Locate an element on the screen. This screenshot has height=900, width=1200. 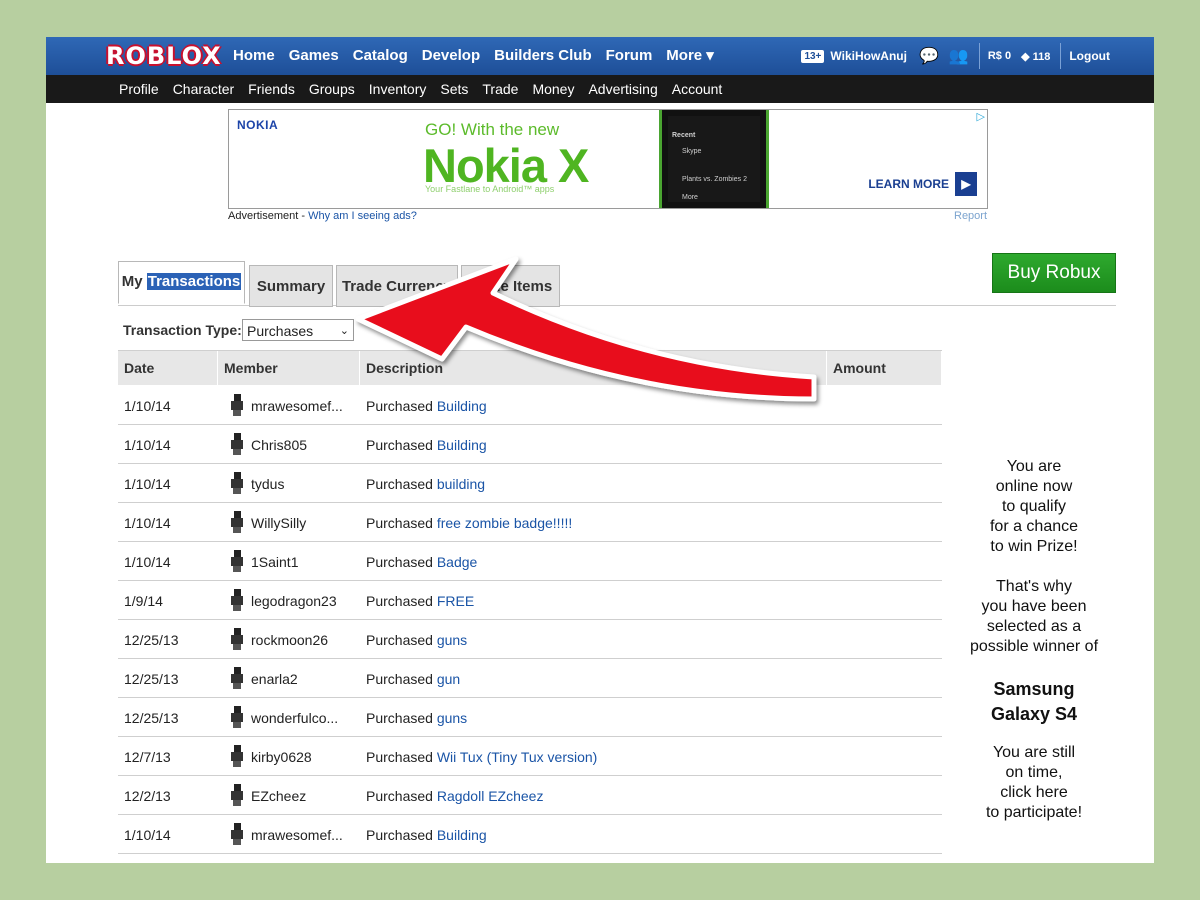
subnav-groups: Groups is located at coordinates (332, 89).